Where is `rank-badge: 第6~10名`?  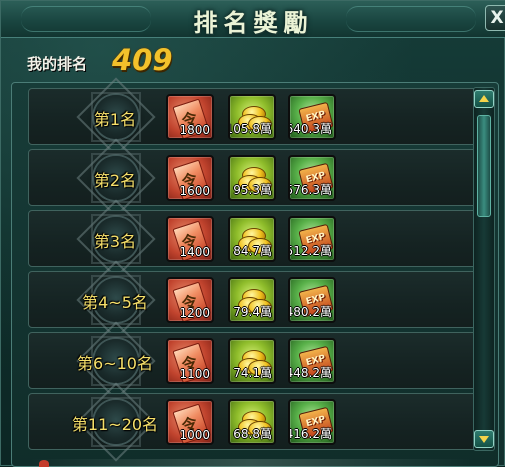 rank-badge: 第6~10名 is located at coordinates (115, 361).